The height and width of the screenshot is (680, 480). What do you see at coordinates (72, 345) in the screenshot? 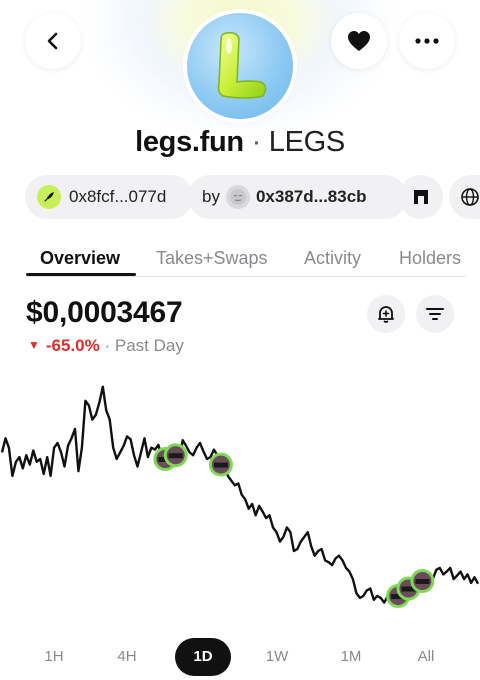
I see `price-change-percent: -65.0%` at bounding box center [72, 345].